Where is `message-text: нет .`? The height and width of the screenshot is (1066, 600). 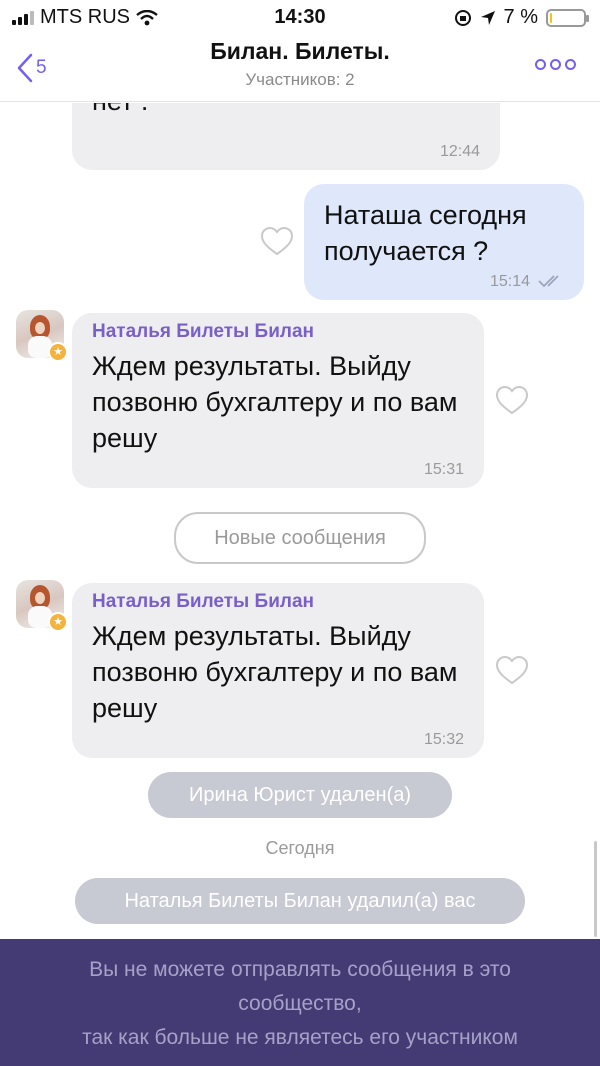
message-text: нет . is located at coordinates (120, 111).